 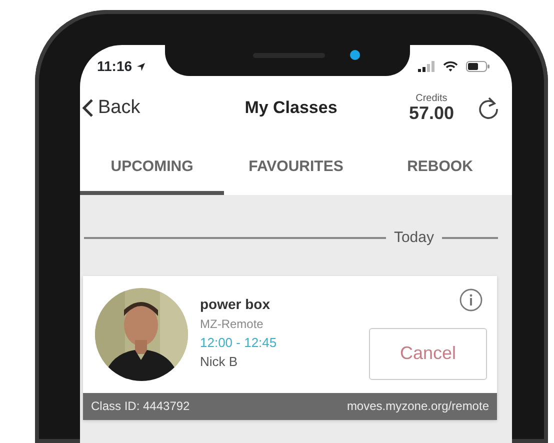 What do you see at coordinates (417, 406) in the screenshot?
I see `class-link: moves.myzone.org/remote` at bounding box center [417, 406].